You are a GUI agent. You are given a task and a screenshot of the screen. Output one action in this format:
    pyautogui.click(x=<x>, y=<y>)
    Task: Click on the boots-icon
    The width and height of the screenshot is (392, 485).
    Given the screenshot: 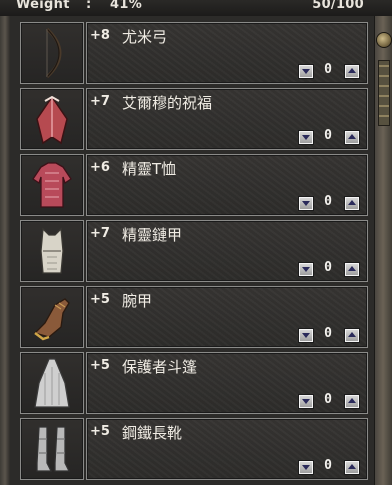 What is the action you would take?
    pyautogui.click(x=53, y=449)
    